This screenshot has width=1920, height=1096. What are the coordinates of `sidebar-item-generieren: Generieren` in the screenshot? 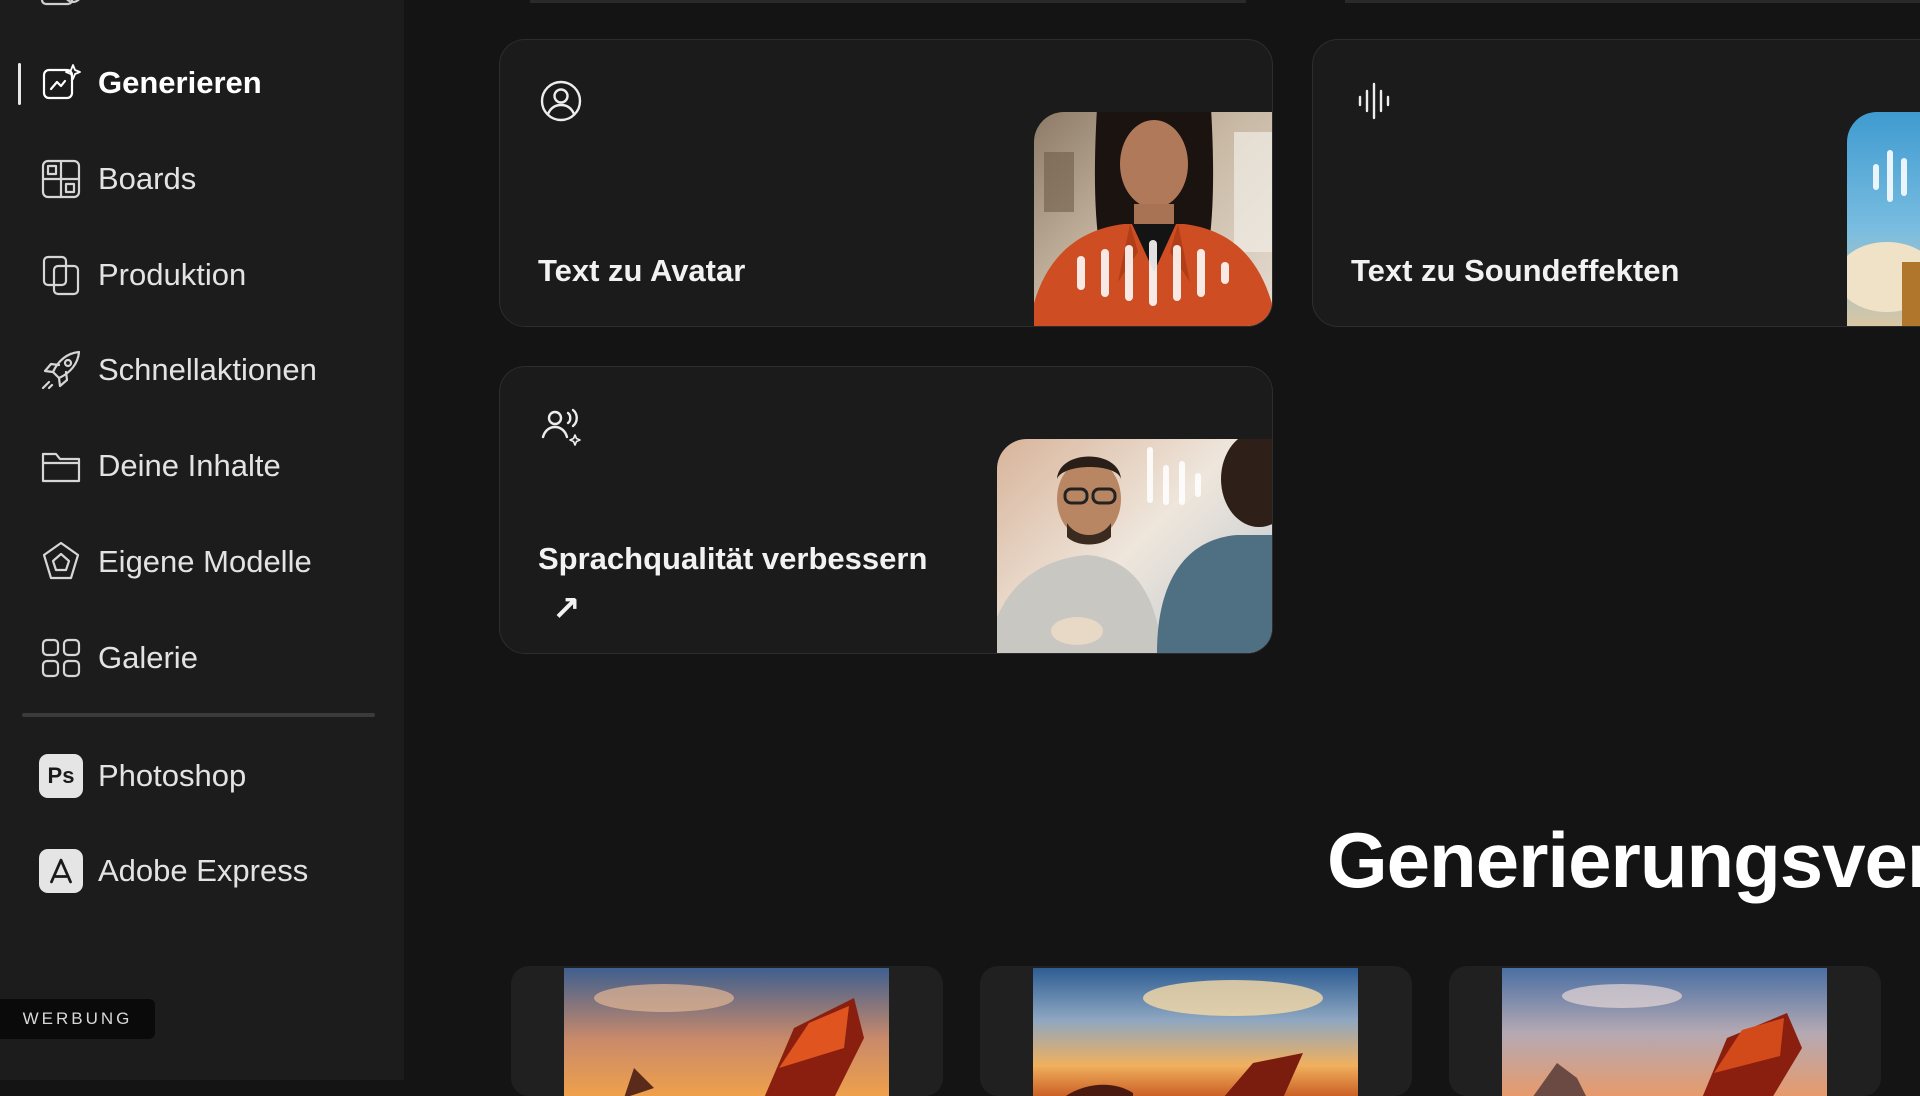 It's located at (208, 83).